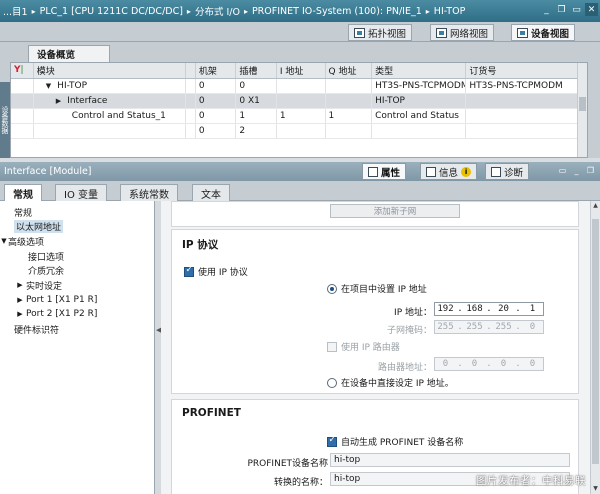 The width and height of the screenshot is (600, 494). I want to click on breadcrumb-profinet-system: PROFINET IO-System (100): PN/IE_1, so click(337, 11).